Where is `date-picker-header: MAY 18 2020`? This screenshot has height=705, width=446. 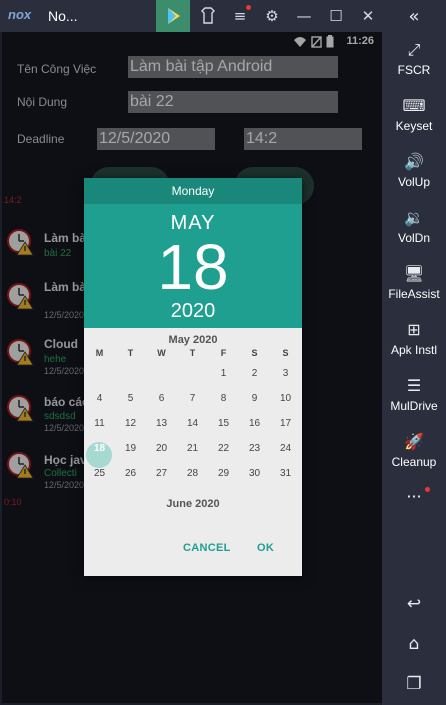 date-picker-header: MAY 18 2020 is located at coordinates (193, 266).